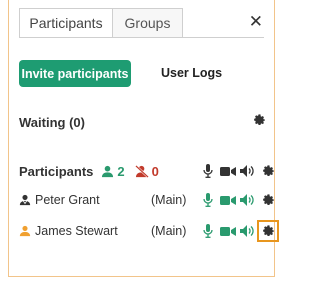 This screenshot has height=289, width=320. What do you see at coordinates (149, 231) in the screenshot?
I see `participant-row: James Stewart (Main)` at bounding box center [149, 231].